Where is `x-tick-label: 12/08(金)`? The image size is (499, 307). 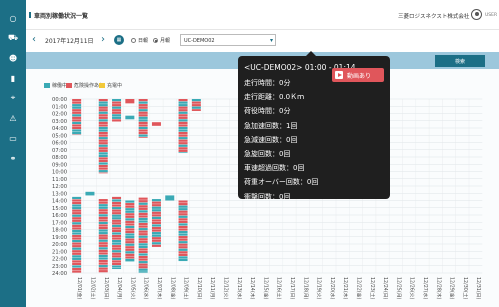
x-tick-label: 12/08(金) is located at coordinates (172, 288).